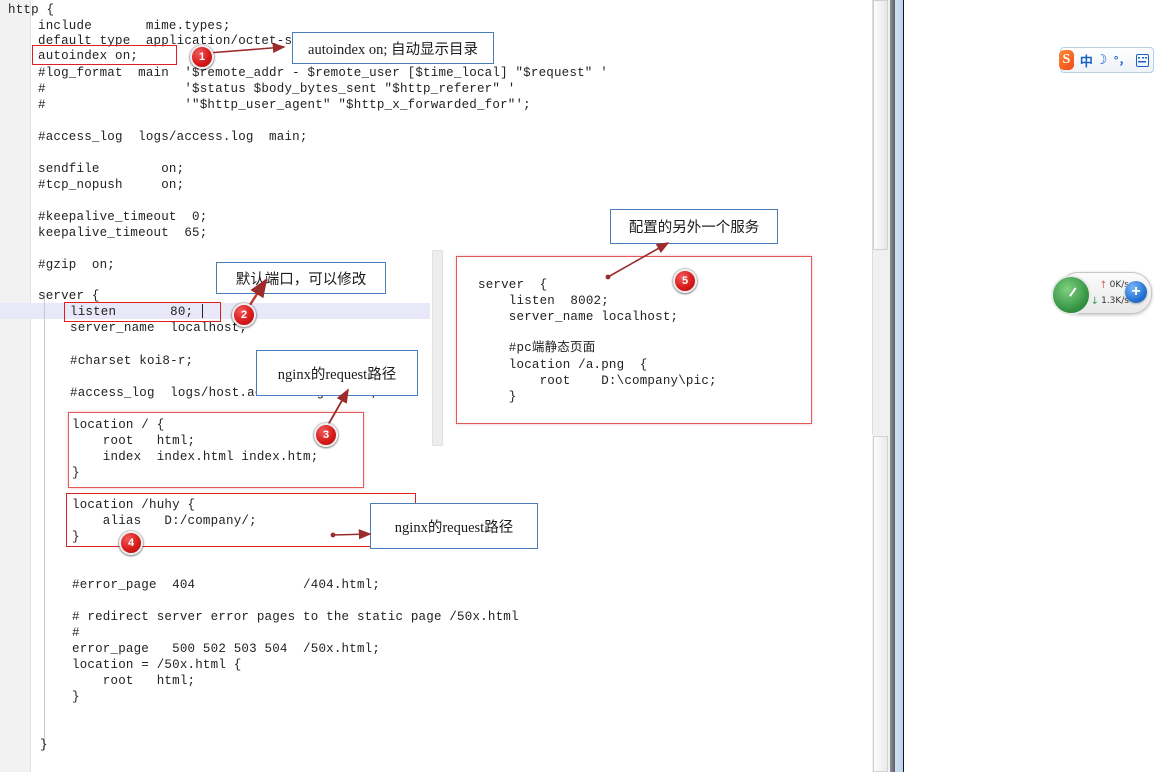  What do you see at coordinates (226, 649) in the screenshot?
I see `code-line: error_page 500 502 503 504 /50x.html;` at bounding box center [226, 649].